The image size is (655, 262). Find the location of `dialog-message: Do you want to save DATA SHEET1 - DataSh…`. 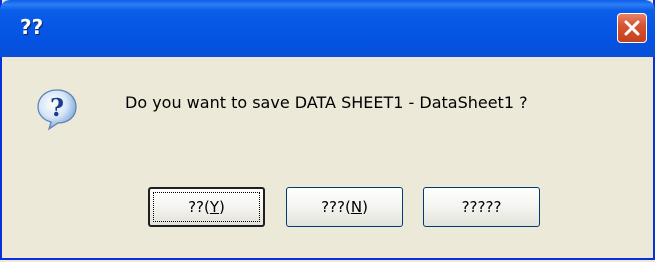

dialog-message: Do you want to save DATA SHEET1 - DataSh… is located at coordinates (326, 102).